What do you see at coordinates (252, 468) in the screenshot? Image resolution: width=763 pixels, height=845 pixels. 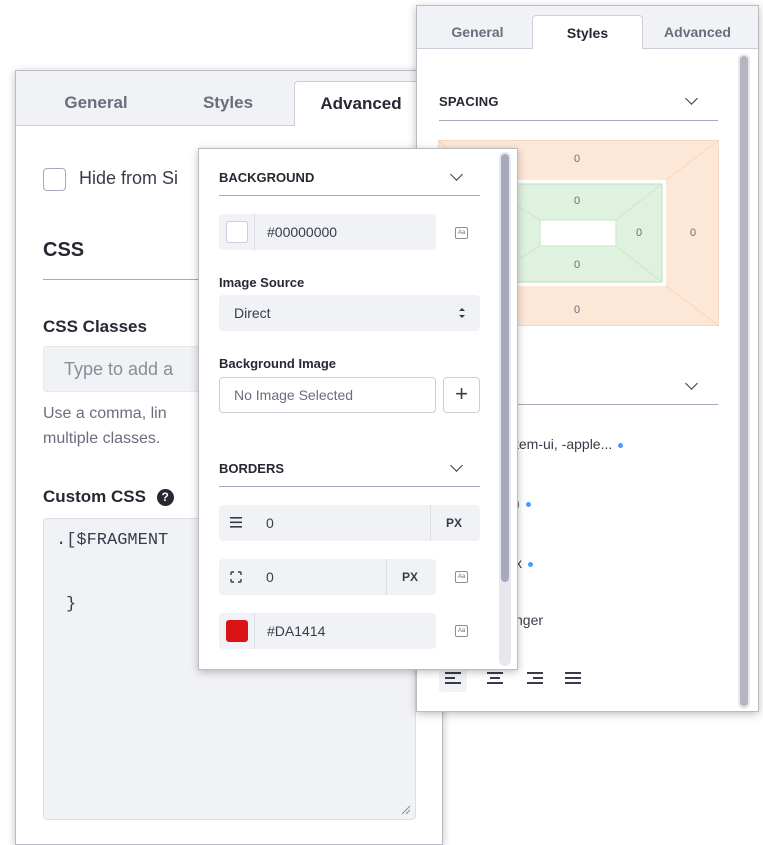 I see `borders-section-title: BORDERS` at bounding box center [252, 468].